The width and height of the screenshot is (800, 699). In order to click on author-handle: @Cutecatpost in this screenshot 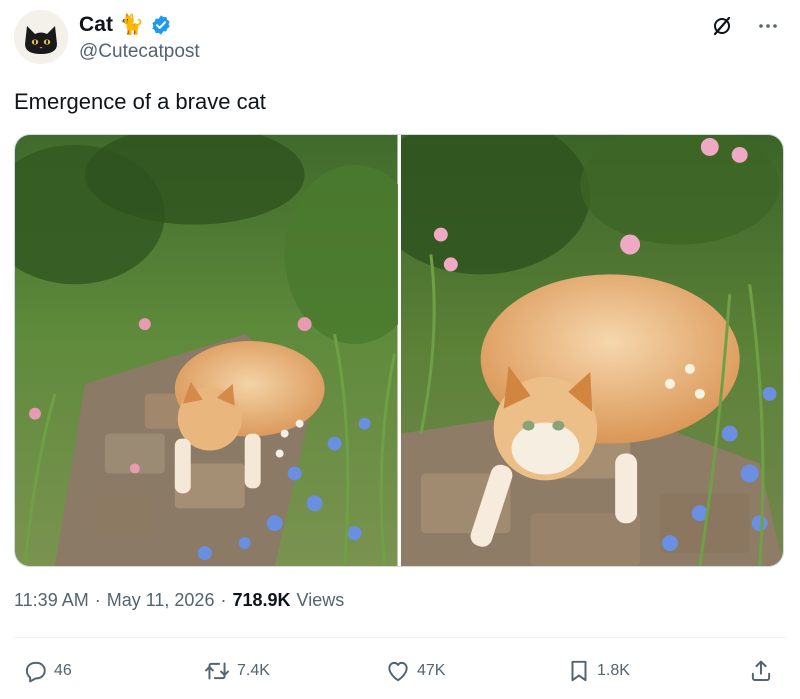, I will do `click(139, 52)`.